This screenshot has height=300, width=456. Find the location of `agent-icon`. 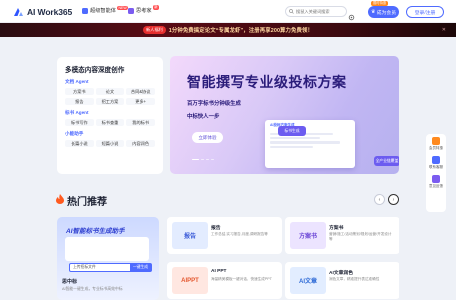

agent-icon is located at coordinates (85, 10).